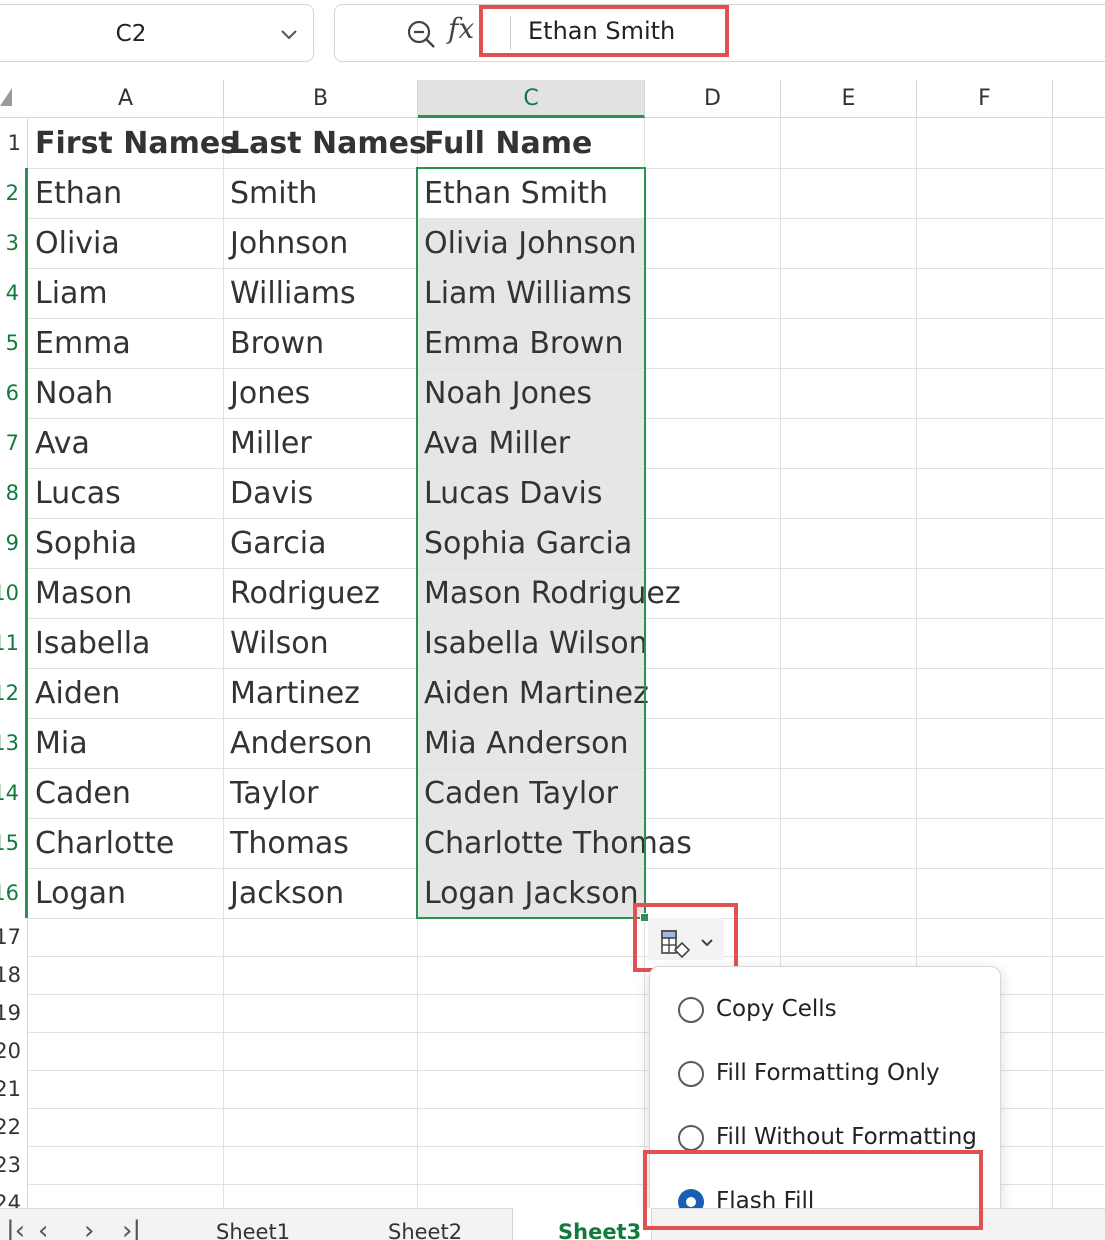 This screenshot has width=1105, height=1240. What do you see at coordinates (14, 543) in the screenshot?
I see `row-header: 9` at bounding box center [14, 543].